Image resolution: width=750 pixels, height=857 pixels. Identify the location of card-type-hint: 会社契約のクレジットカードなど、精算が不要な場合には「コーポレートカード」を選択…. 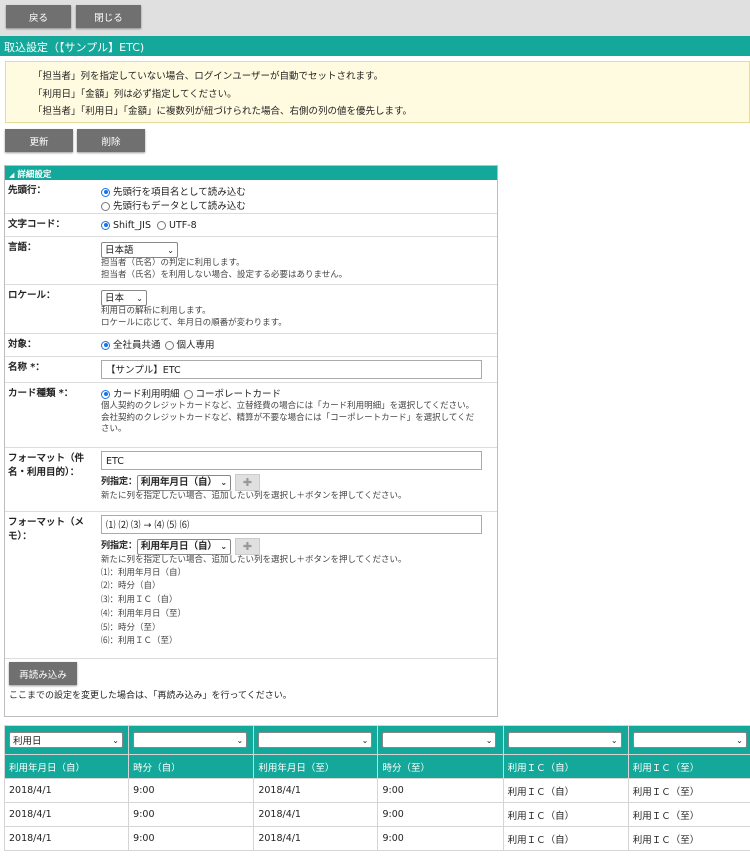
(288, 423).